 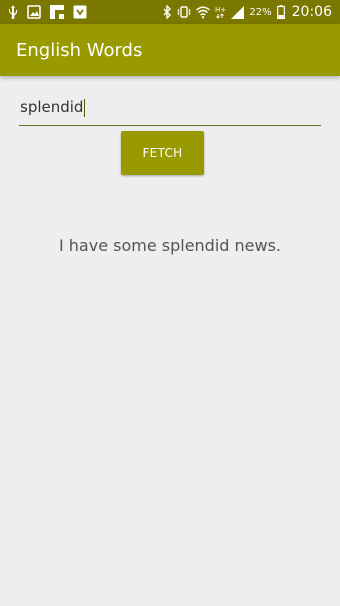 What do you see at coordinates (203, 12) in the screenshot?
I see `wifi-icon` at bounding box center [203, 12].